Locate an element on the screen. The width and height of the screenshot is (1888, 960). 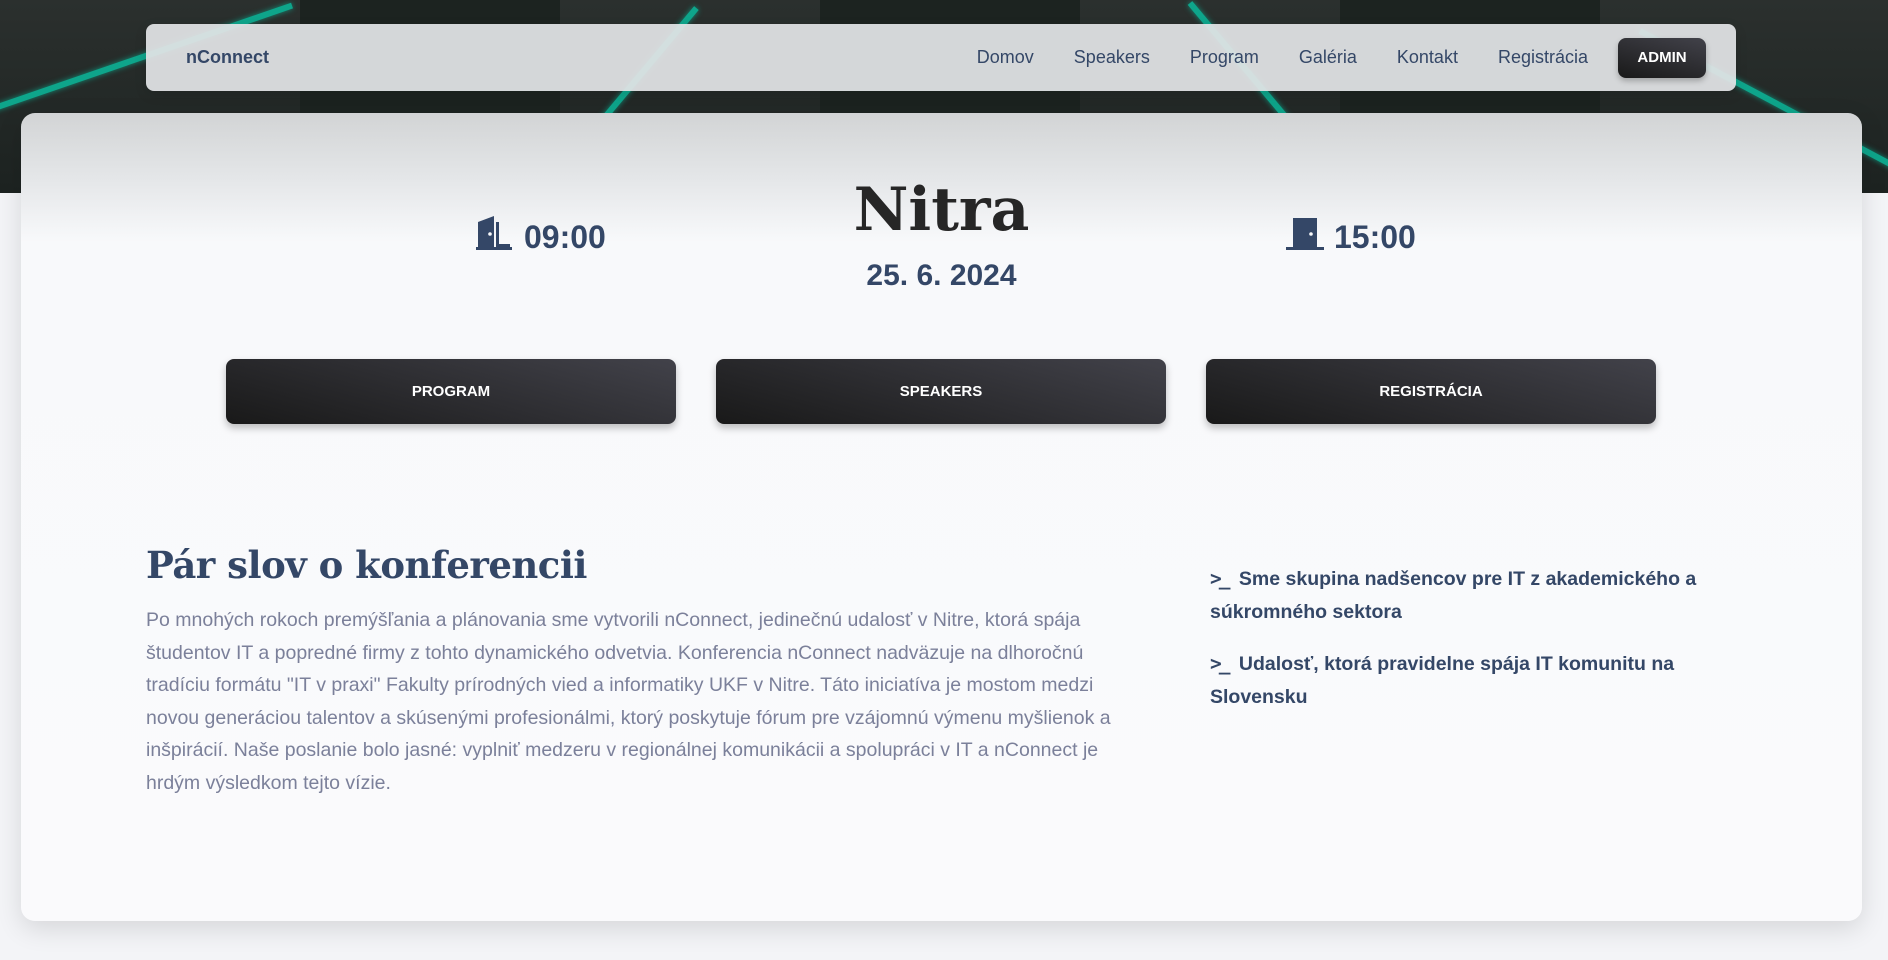
nav-link-galeria: Galéria is located at coordinates (1328, 57).